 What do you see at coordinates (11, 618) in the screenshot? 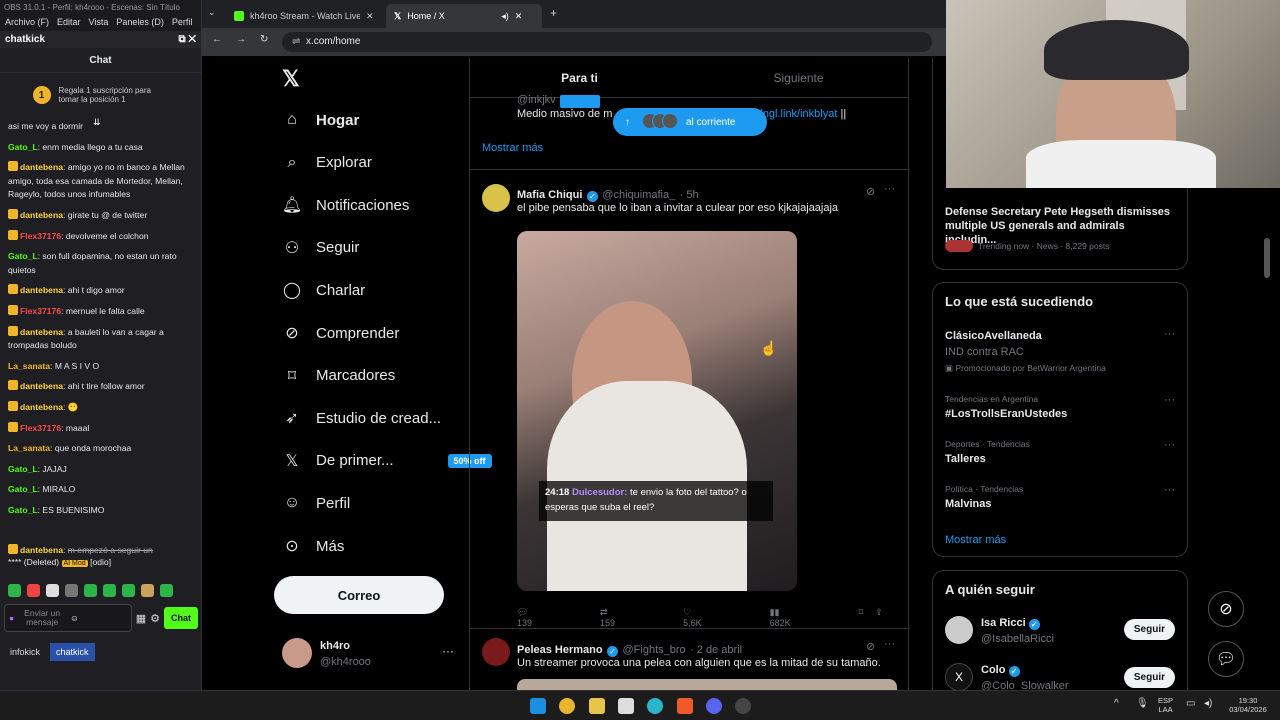
I see `mic-icon: ●` at bounding box center [11, 618].